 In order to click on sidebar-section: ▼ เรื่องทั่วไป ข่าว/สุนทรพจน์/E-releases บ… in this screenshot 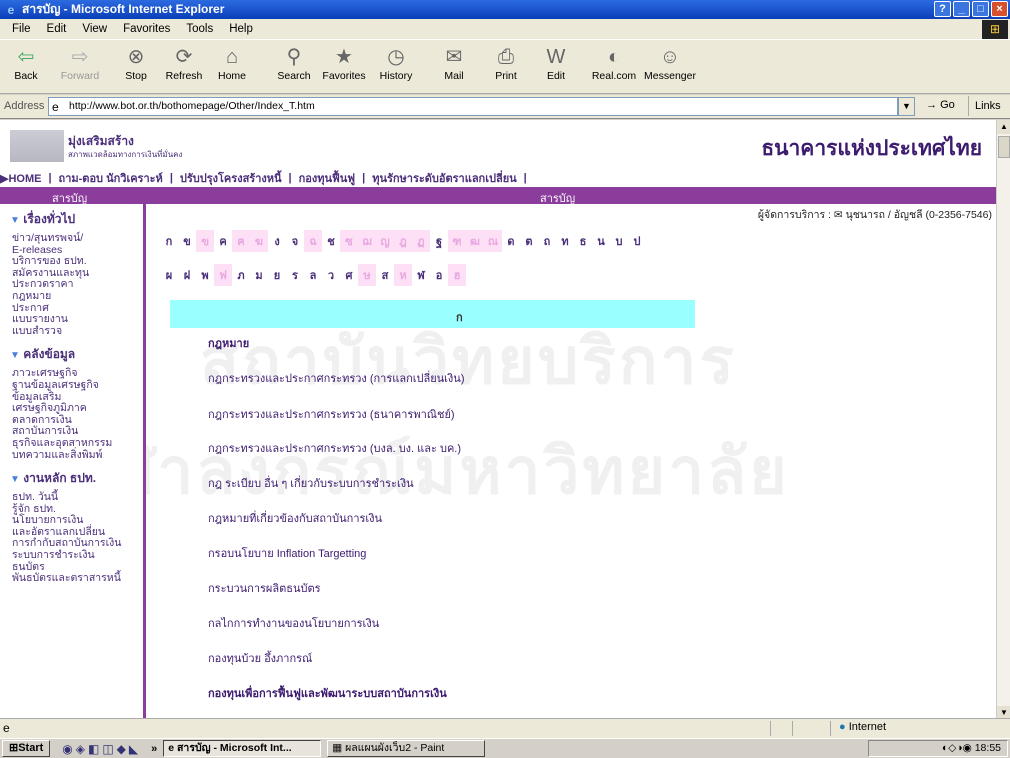, I will do `click(71, 273)`.